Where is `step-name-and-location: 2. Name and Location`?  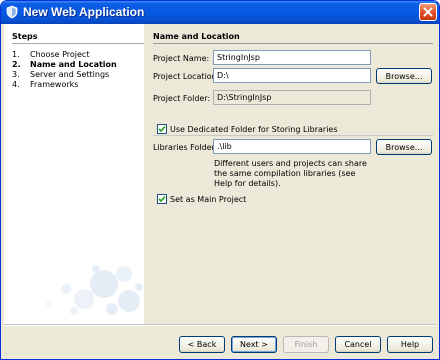
step-name-and-location: 2. Name and Location is located at coordinates (64, 64).